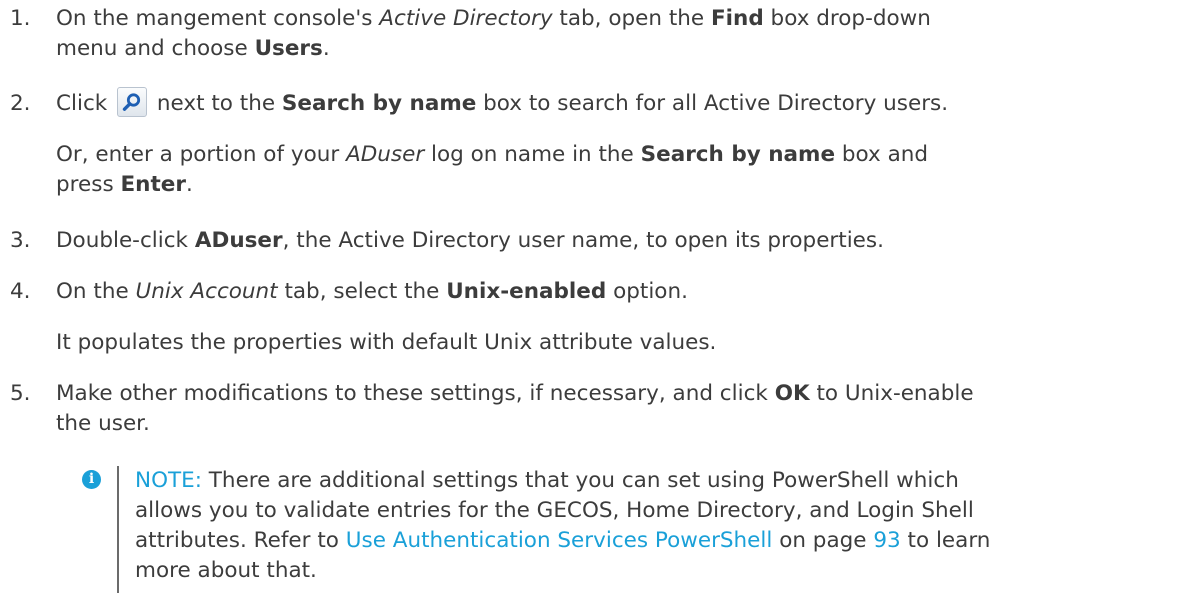 The image size is (1181, 593). What do you see at coordinates (20, 103) in the screenshot?
I see `step-number: 2.` at bounding box center [20, 103].